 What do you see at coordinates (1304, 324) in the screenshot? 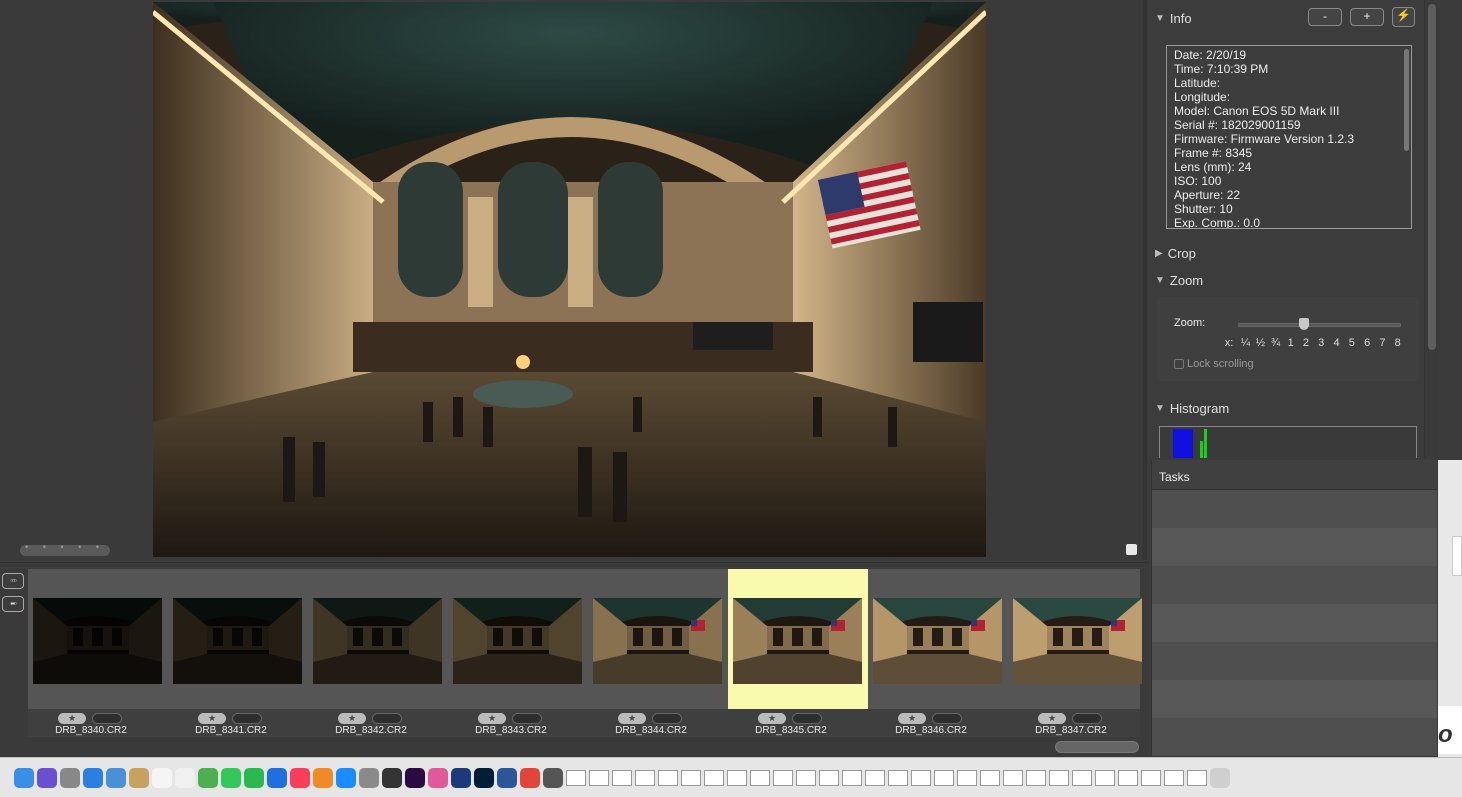
I see `zoom-slider-knob` at bounding box center [1304, 324].